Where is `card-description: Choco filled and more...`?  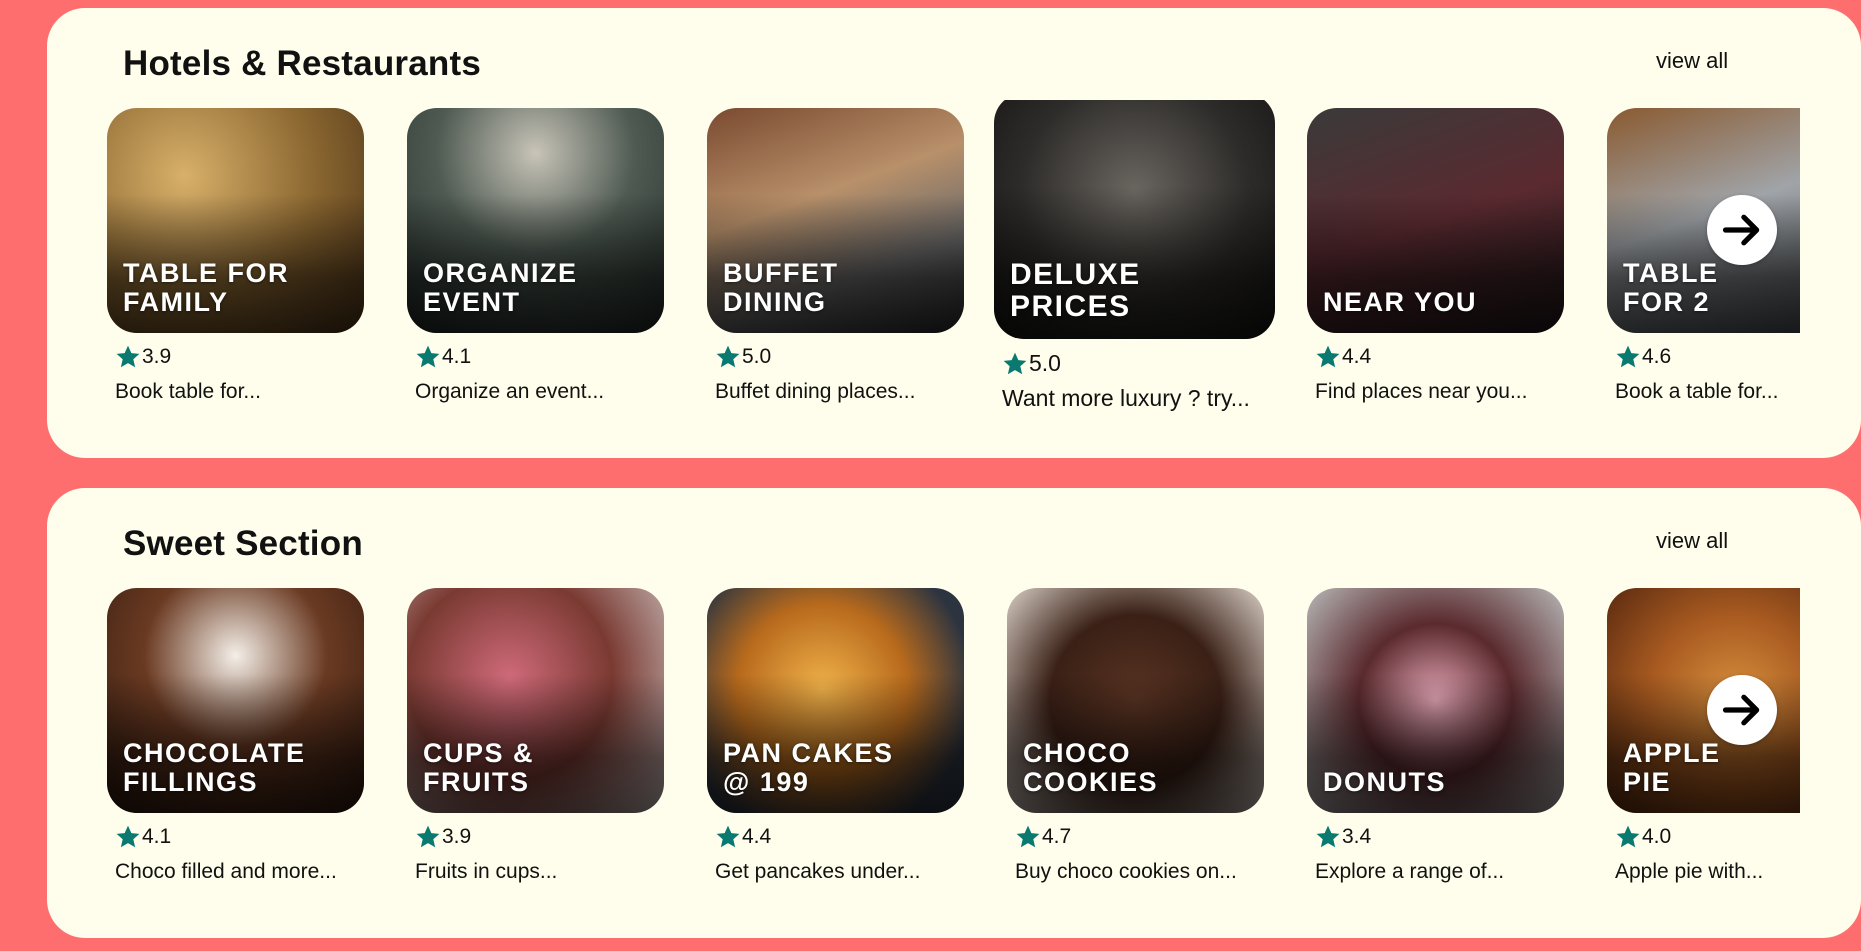 card-description: Choco filled and more... is located at coordinates (226, 871).